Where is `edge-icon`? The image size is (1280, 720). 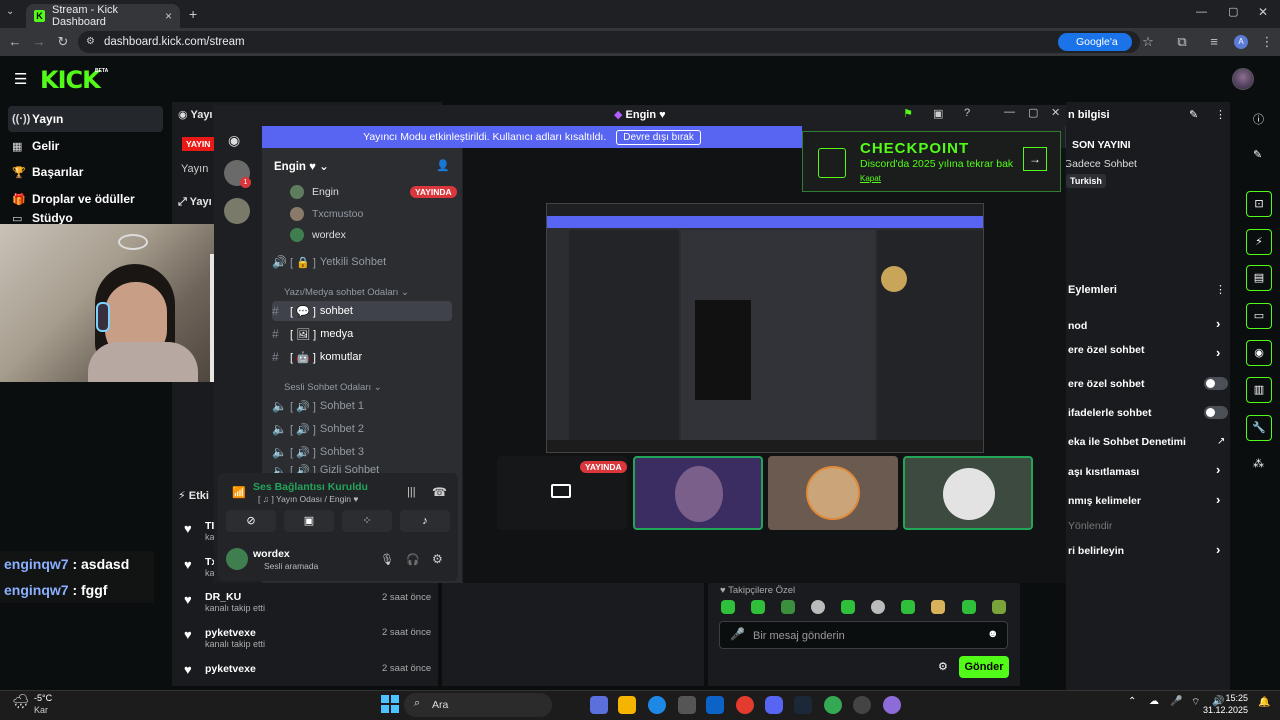
edge-icon is located at coordinates (657, 705).